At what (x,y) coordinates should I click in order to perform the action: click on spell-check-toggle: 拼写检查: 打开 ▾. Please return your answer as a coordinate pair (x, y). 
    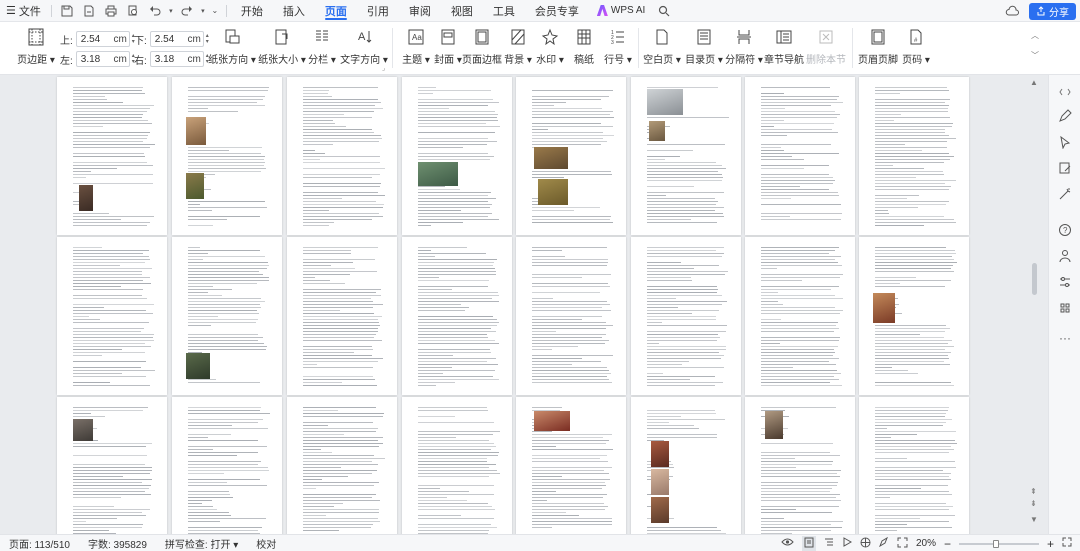
    Looking at the image, I should click on (201, 543).